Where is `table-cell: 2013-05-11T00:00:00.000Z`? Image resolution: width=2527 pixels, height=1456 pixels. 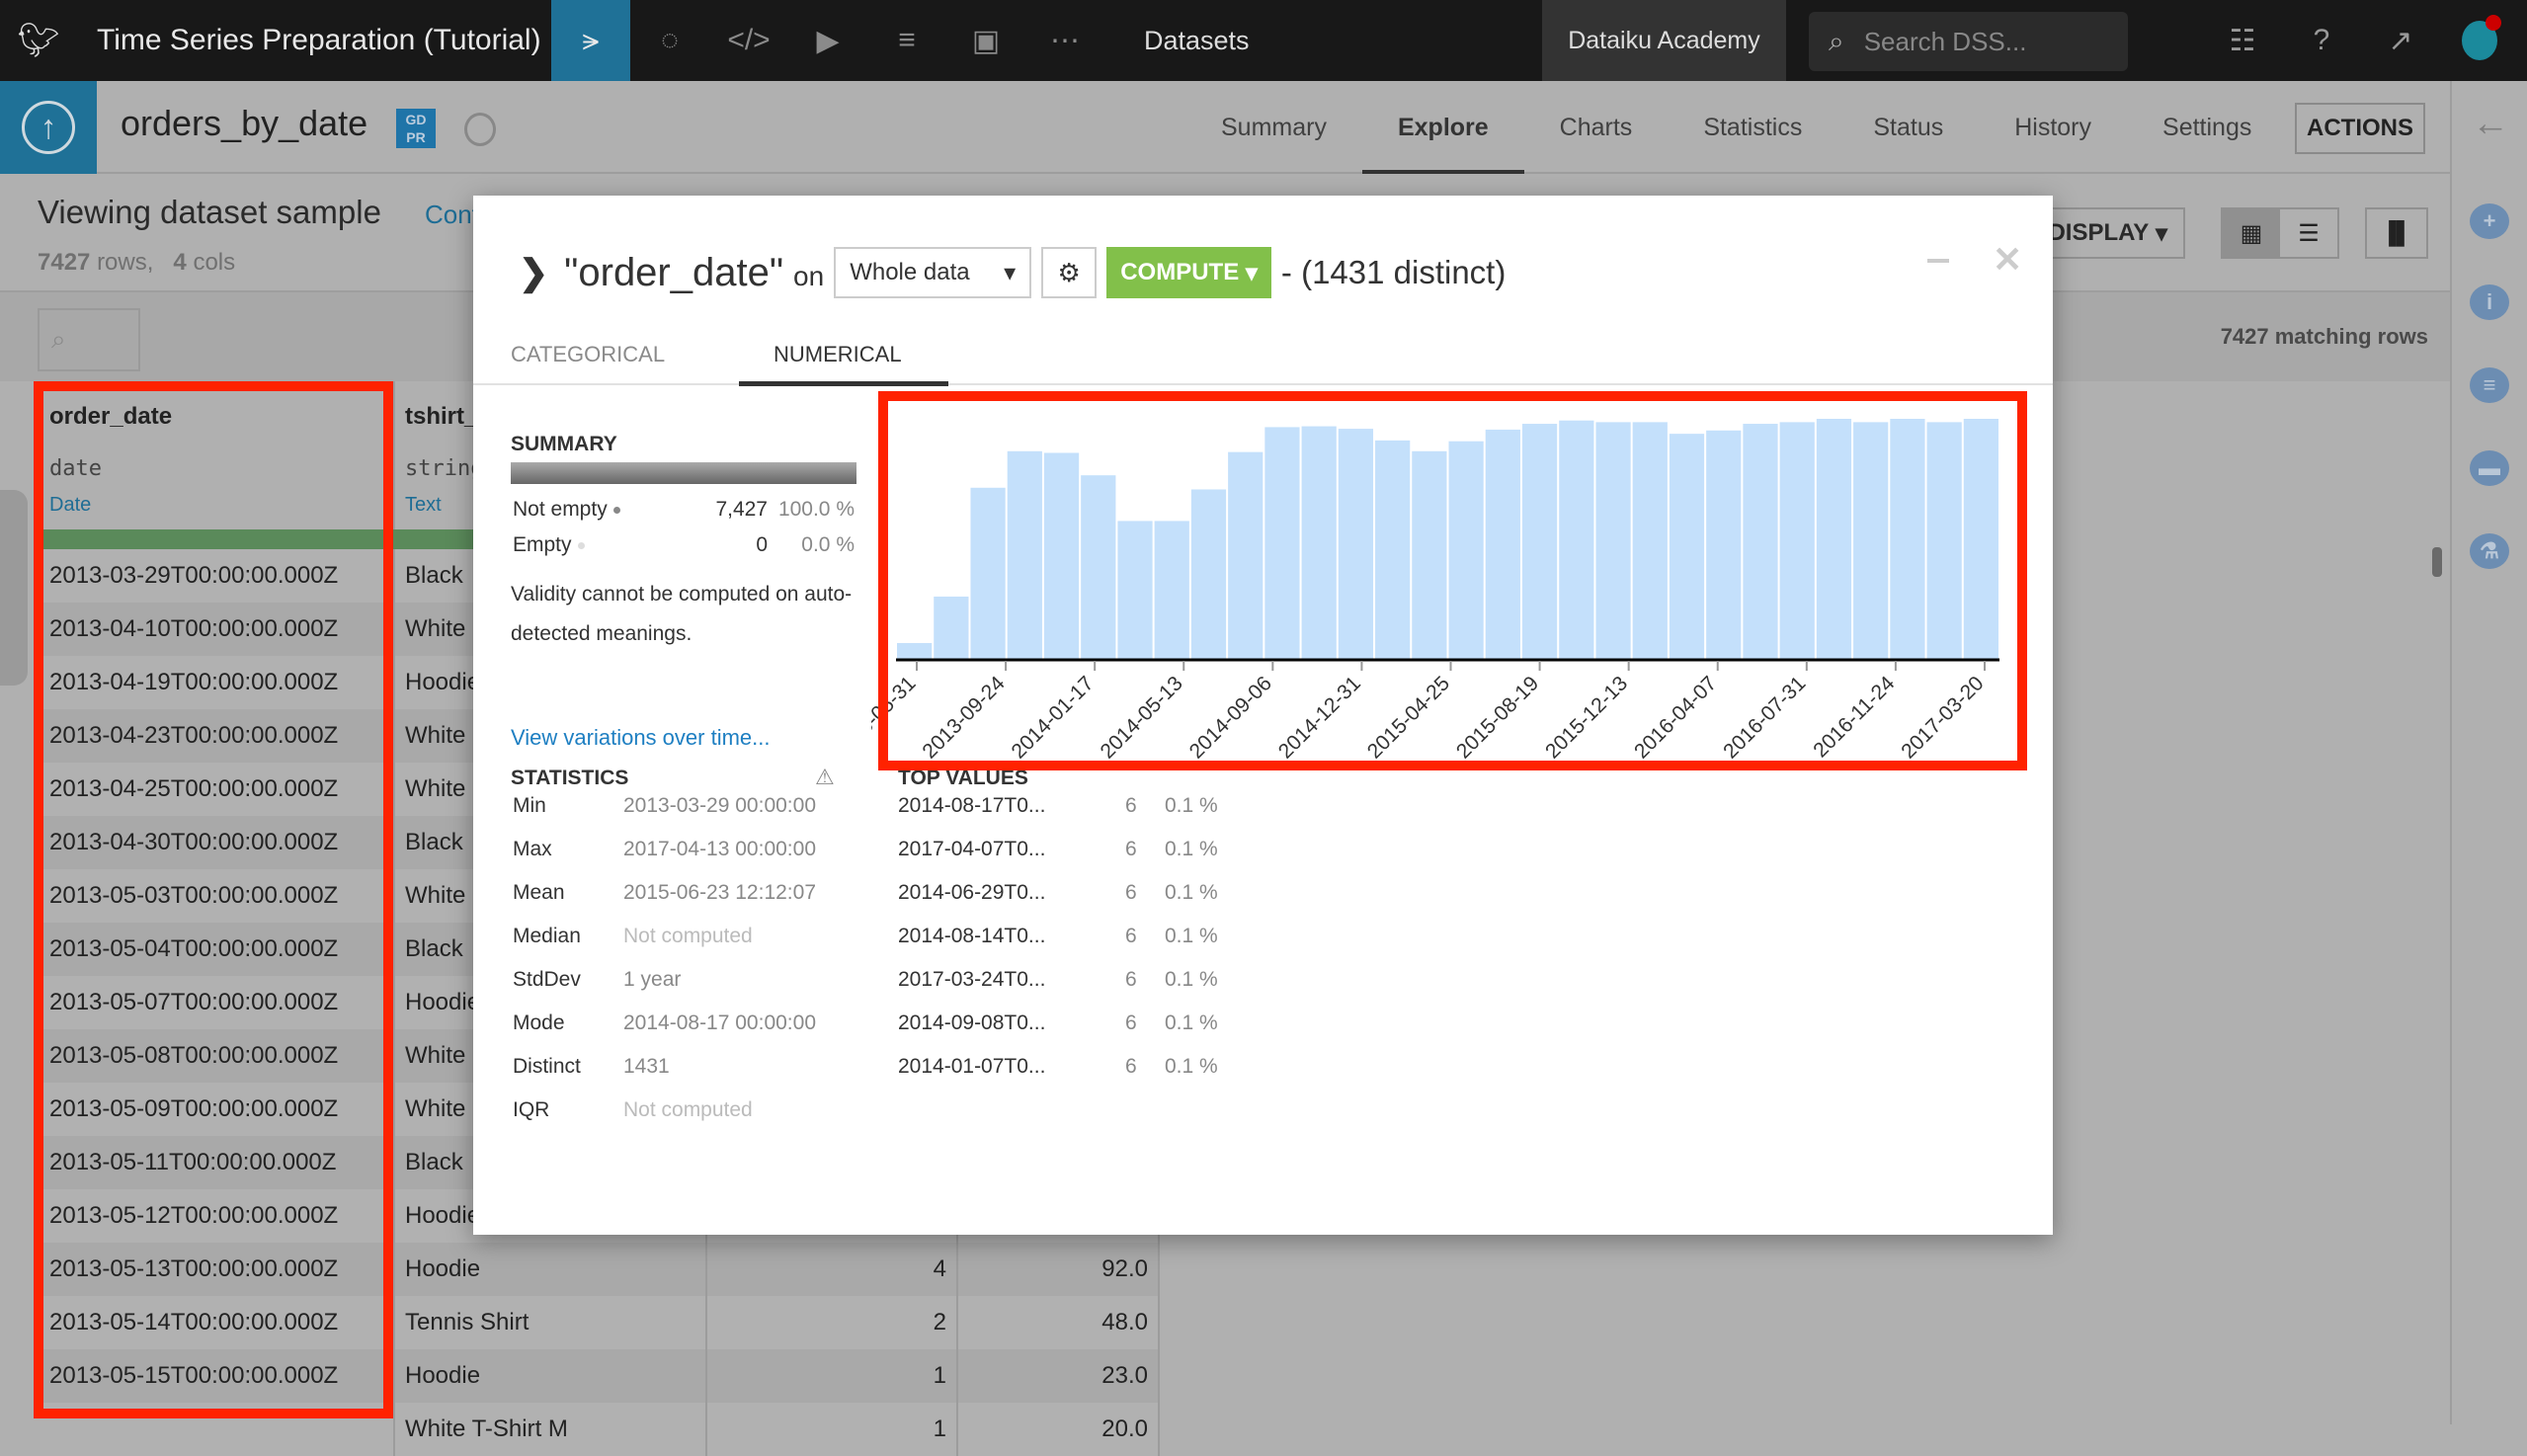
table-cell: 2013-05-11T00:00:00.000Z is located at coordinates (217, 1162).